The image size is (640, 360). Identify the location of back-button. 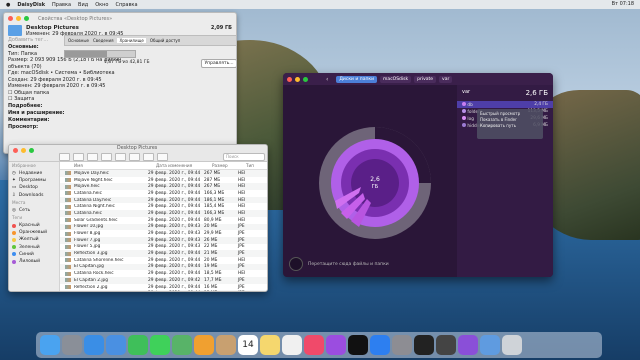
(64, 157).